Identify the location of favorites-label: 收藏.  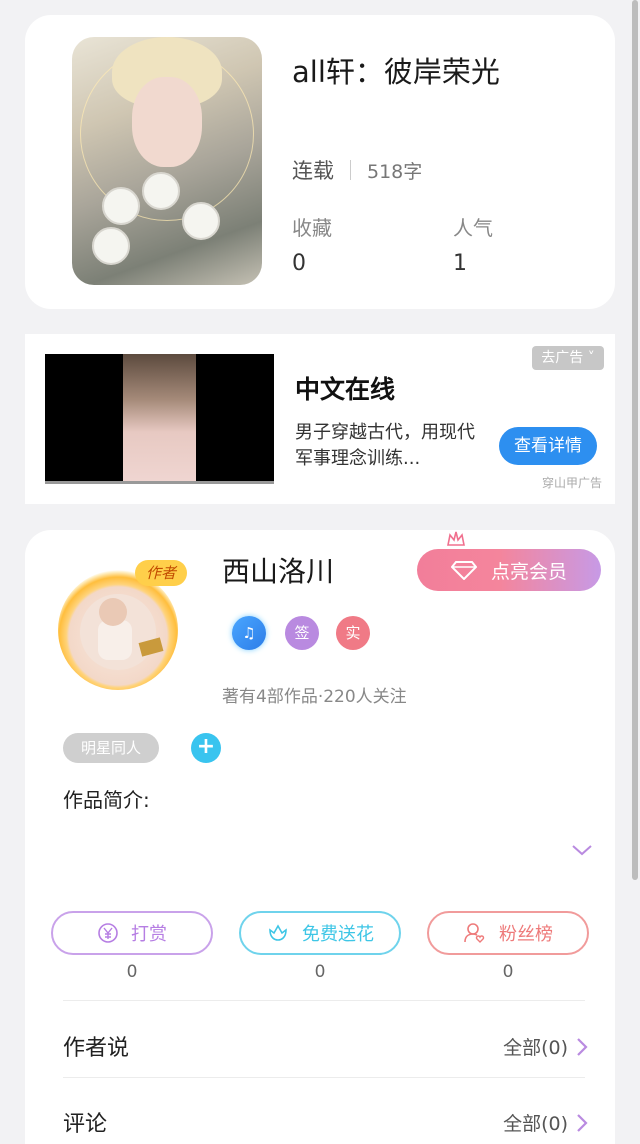
(312, 228).